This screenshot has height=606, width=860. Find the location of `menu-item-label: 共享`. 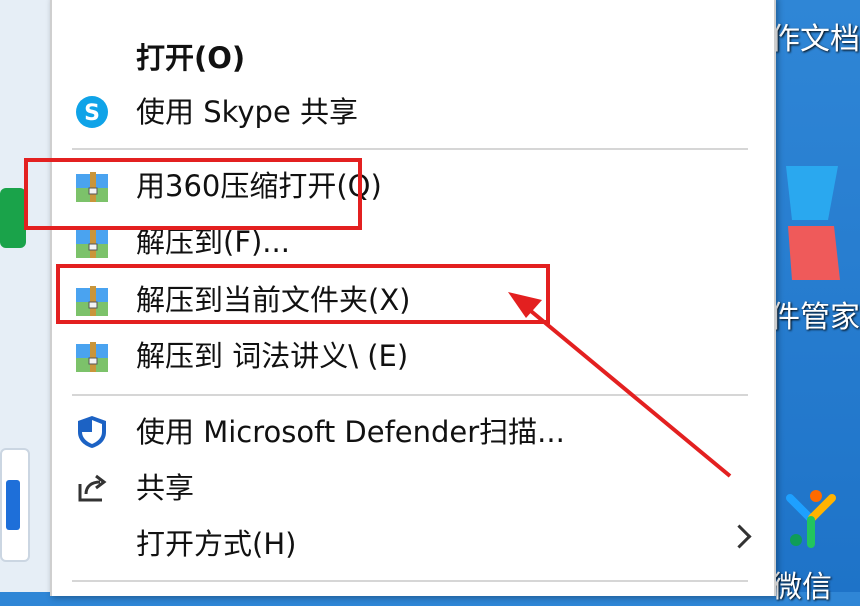

menu-item-label: 共享 is located at coordinates (165, 488).